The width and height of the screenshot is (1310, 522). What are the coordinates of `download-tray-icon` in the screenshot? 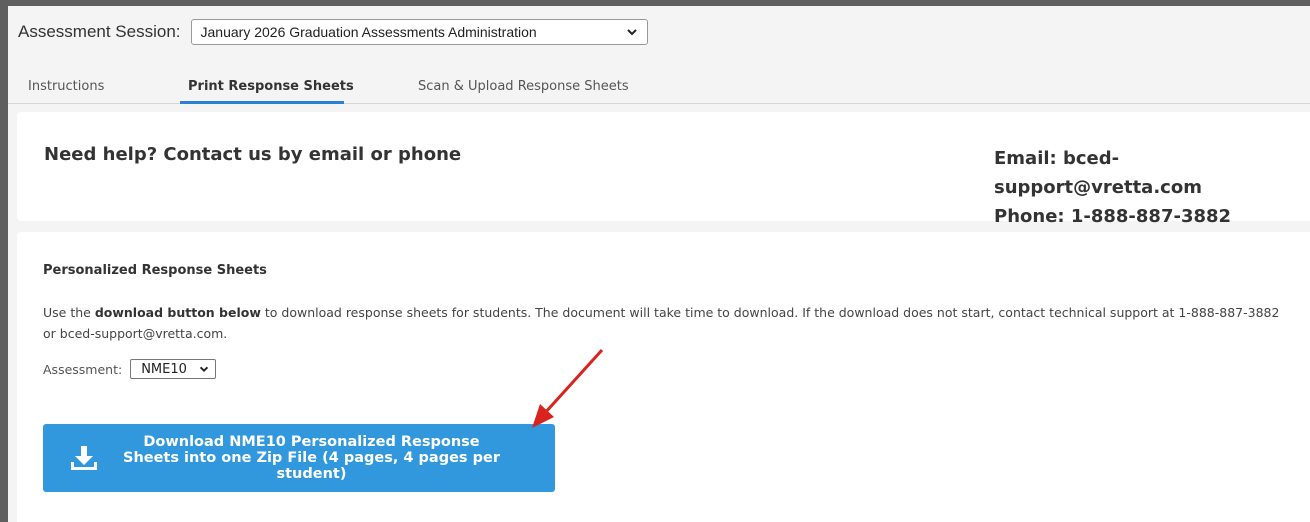 It's located at (84, 458).